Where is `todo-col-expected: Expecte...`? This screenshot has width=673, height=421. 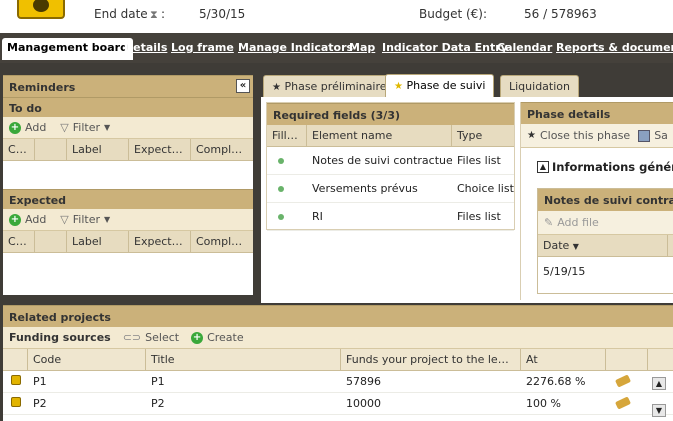
todo-col-expected: Expecte... is located at coordinates (160, 149).